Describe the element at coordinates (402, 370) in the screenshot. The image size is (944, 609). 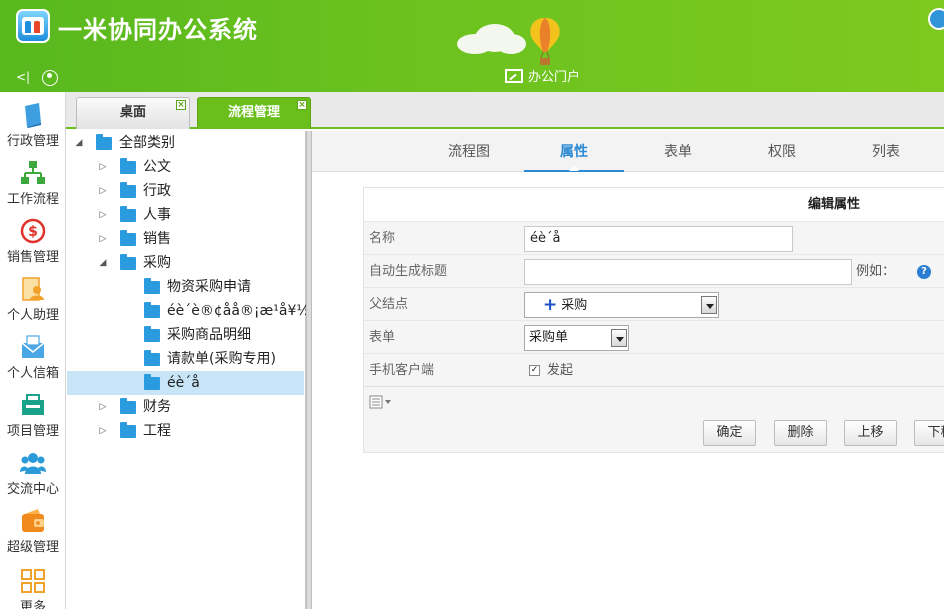
I see `mobile-label: 手机客户端` at that location.